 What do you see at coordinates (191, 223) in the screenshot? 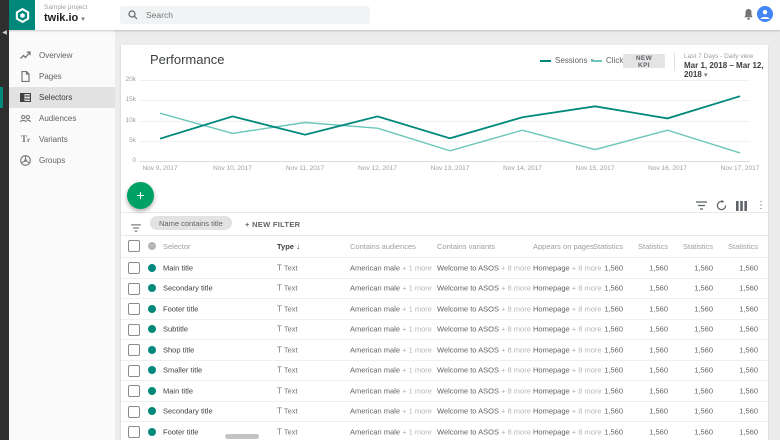
I see `filter-chip: Name contains title` at bounding box center [191, 223].